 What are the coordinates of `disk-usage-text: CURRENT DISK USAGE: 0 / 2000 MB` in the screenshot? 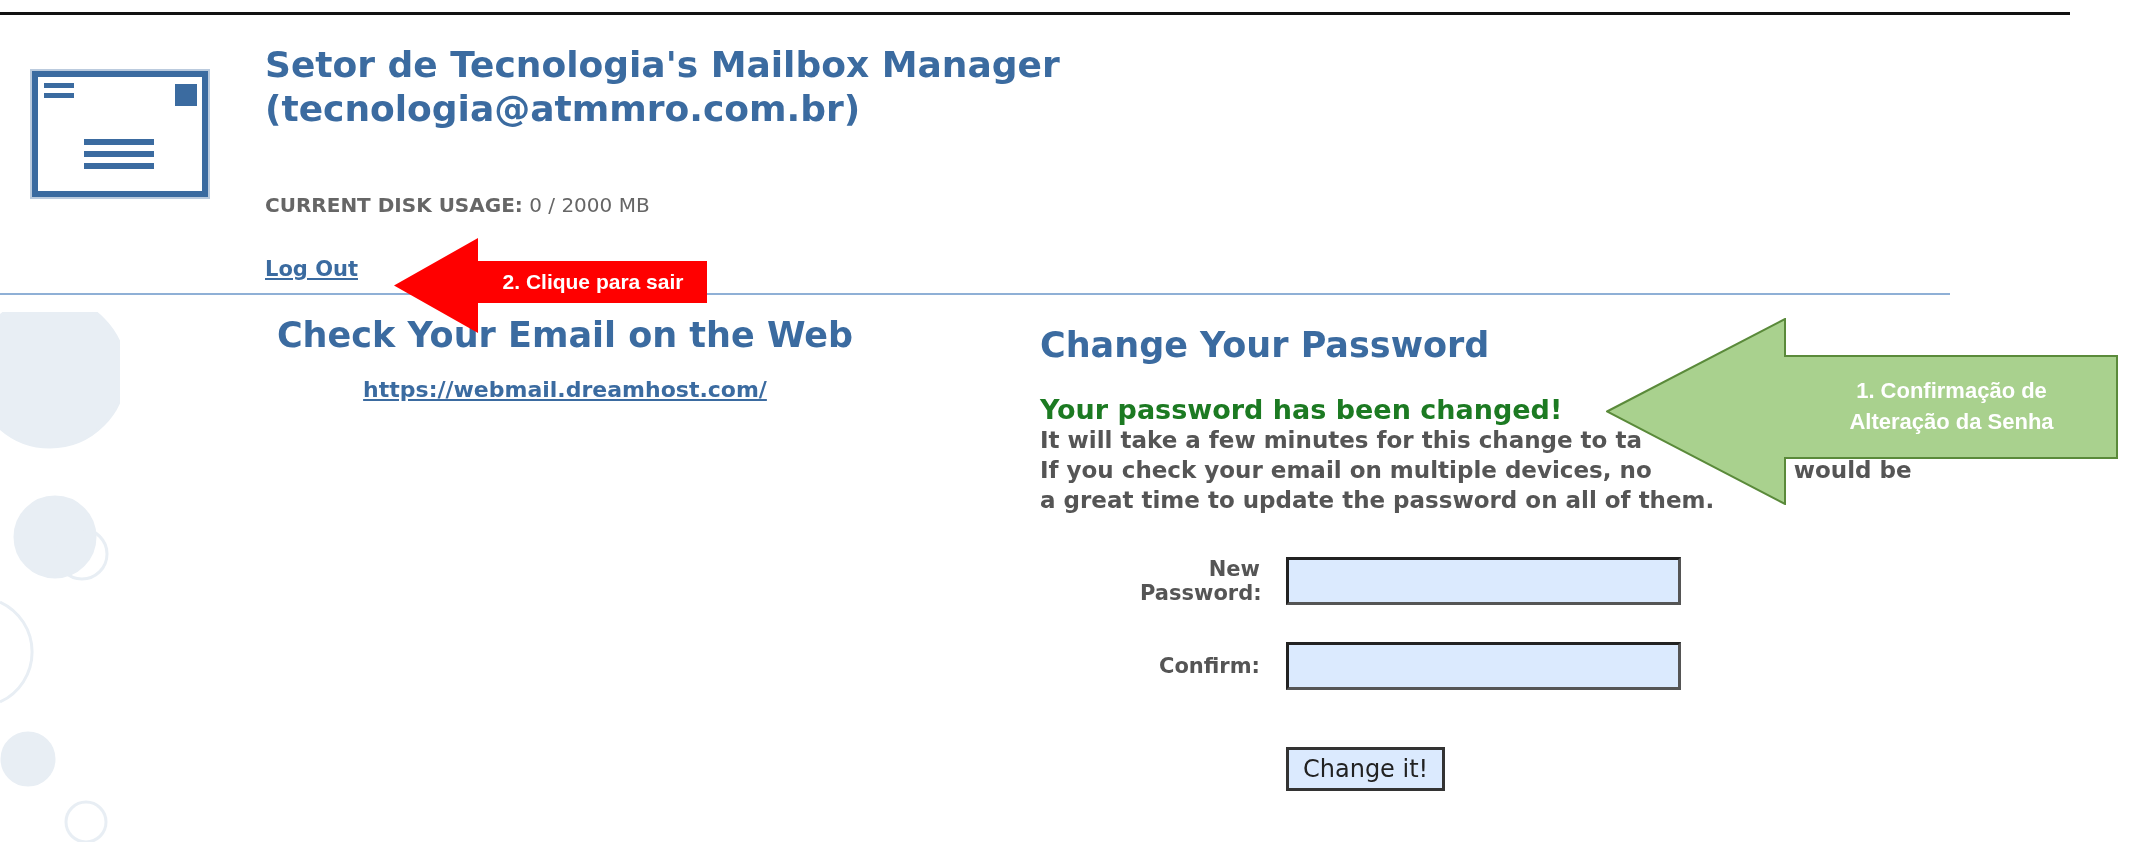 It's located at (457, 205).